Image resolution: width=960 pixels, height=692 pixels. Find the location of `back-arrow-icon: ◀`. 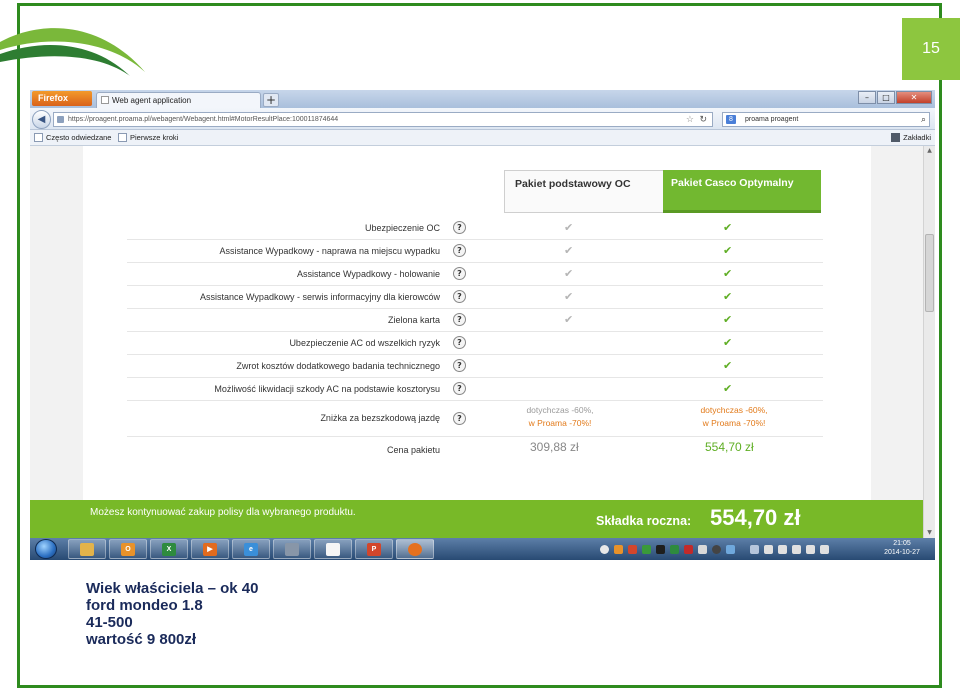

back-arrow-icon: ◀ is located at coordinates (41, 119).